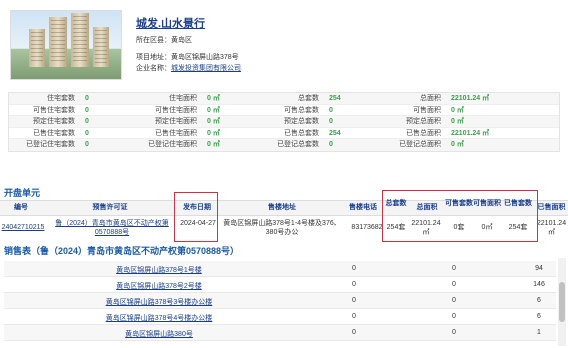 The image size is (568, 348). I want to click on district-line: 所在区县：黄岛区, so click(164, 40).